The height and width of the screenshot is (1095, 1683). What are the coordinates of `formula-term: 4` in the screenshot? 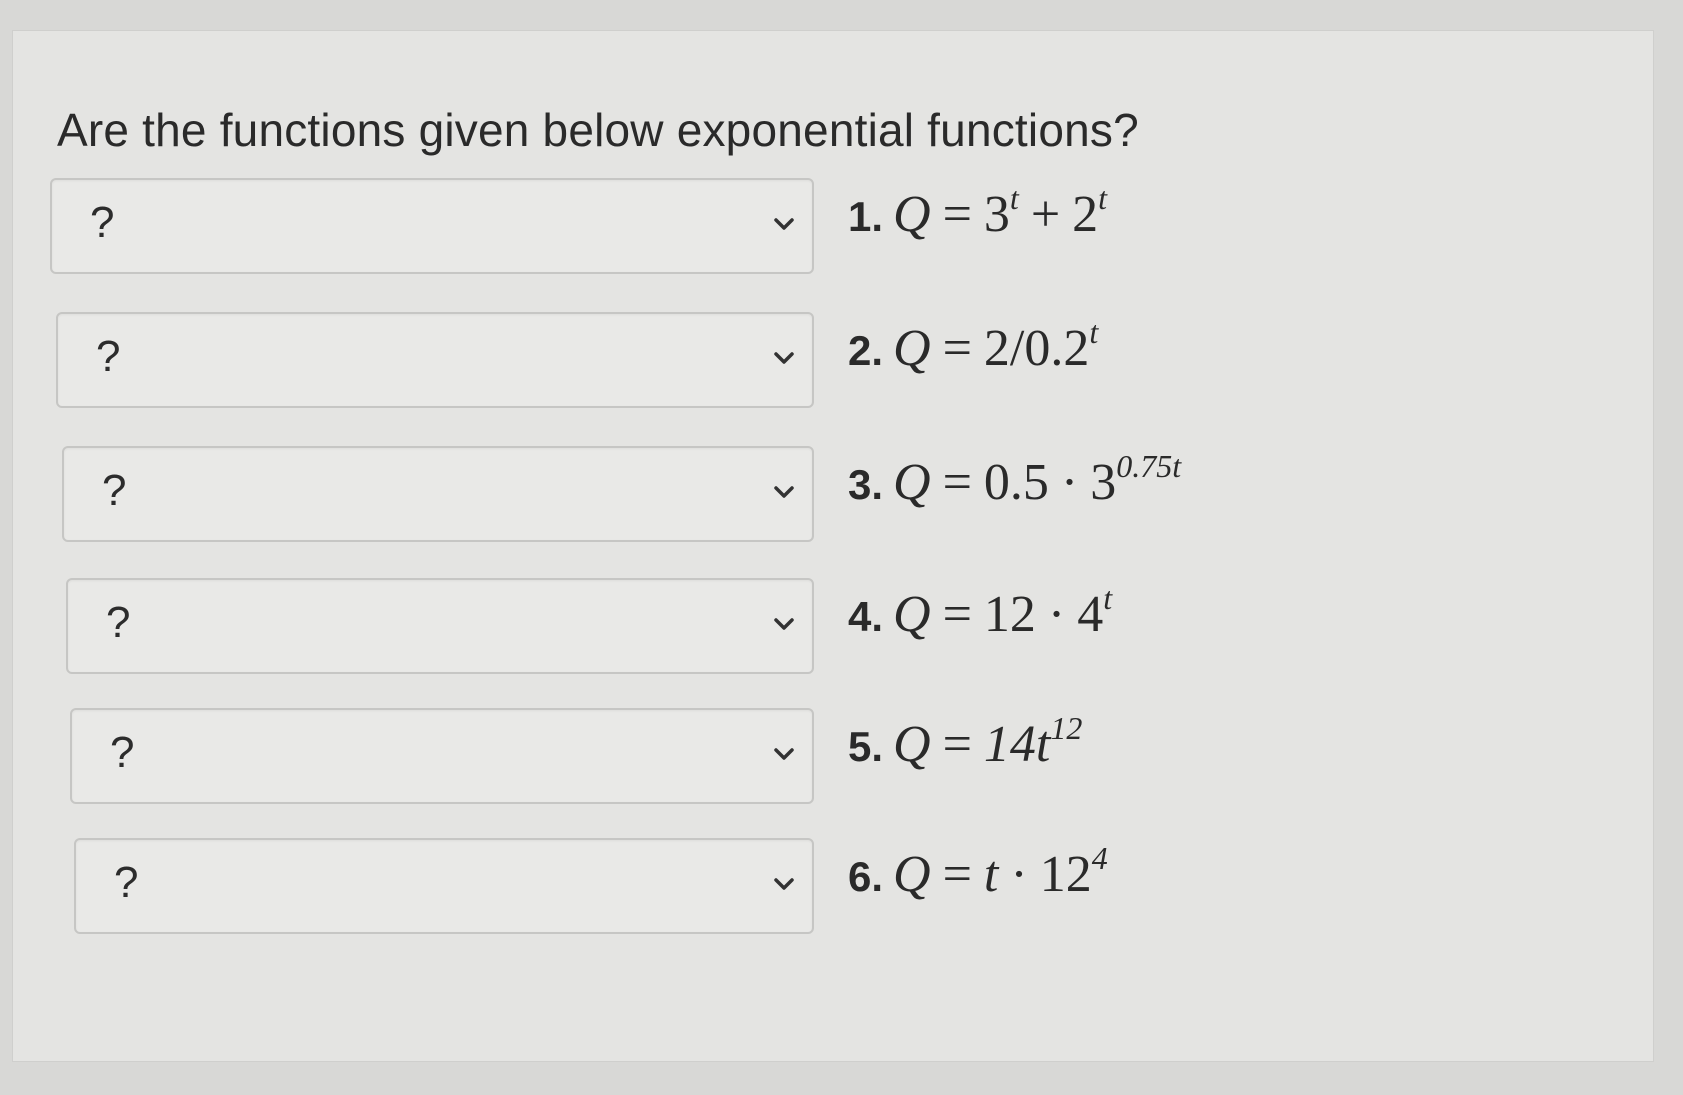 It's located at (1090, 614).